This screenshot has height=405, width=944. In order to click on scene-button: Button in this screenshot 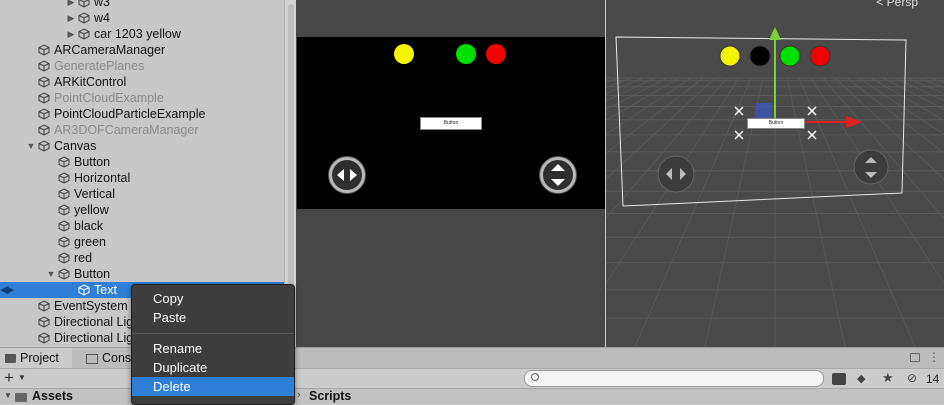, I will do `click(776, 123)`.